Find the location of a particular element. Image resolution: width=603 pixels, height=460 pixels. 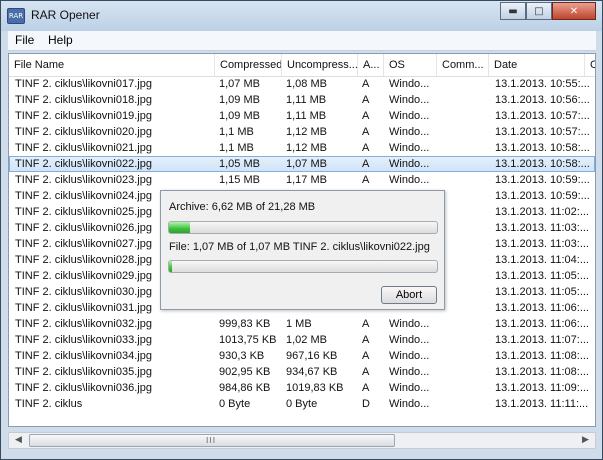

cell-file-name: TINF 2. ciklus\likovni034.jpg is located at coordinates (83, 356).